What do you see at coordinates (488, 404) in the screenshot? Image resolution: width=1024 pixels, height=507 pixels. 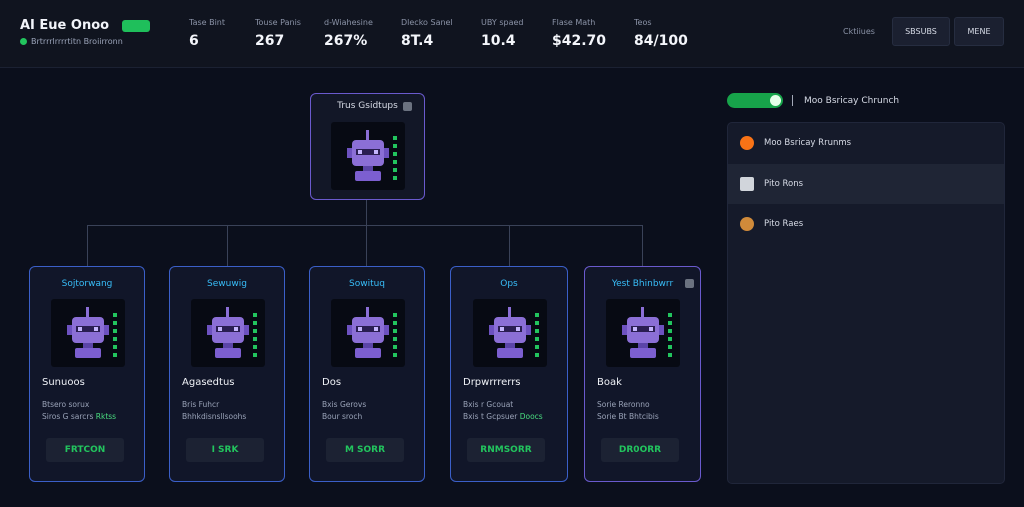 I see `desc-line-1: Bxis r Gcouat` at bounding box center [488, 404].